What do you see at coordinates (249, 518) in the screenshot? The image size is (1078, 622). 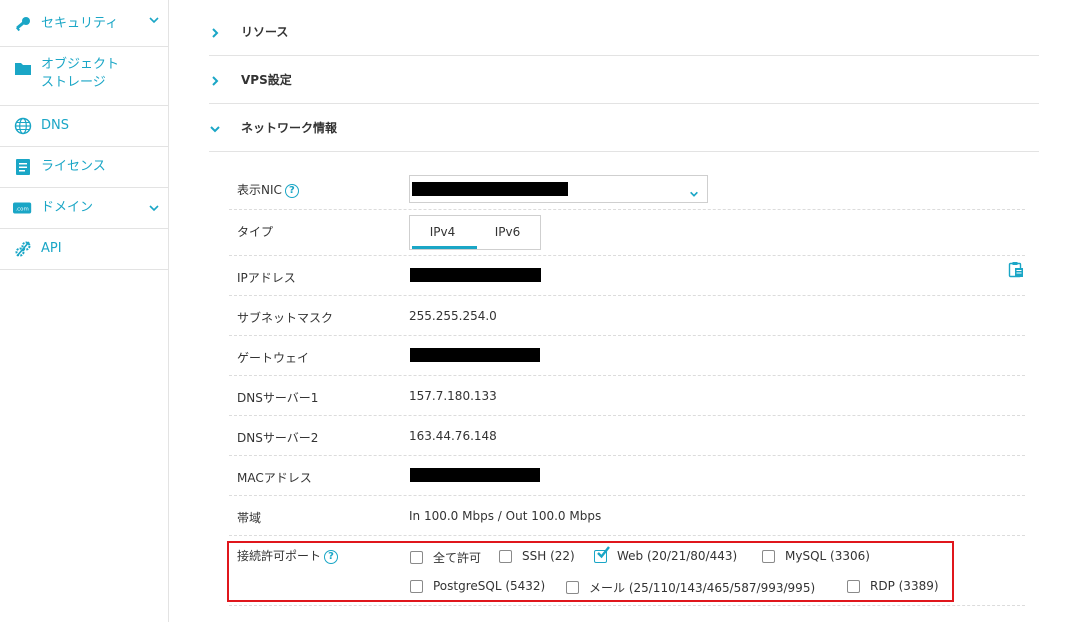 I see `row-label: 帯域` at bounding box center [249, 518].